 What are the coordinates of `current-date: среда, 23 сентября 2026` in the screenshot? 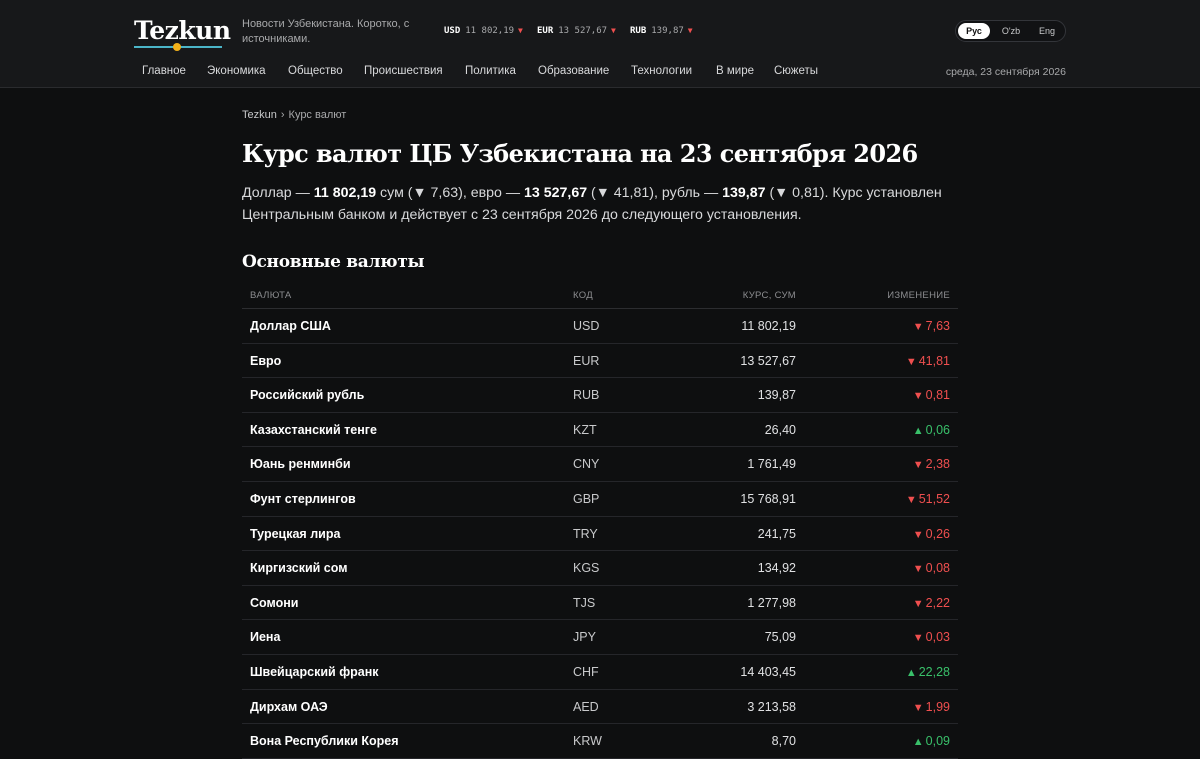 It's located at (1005, 72).